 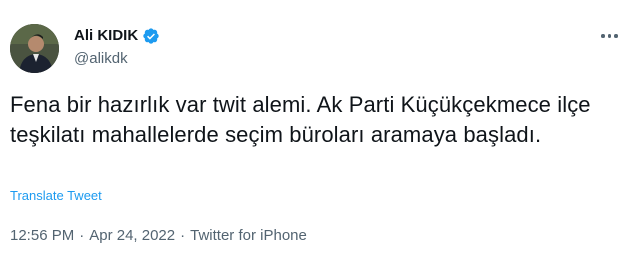 I want to click on tweet-source: Twitter for iPhone, so click(x=248, y=236).